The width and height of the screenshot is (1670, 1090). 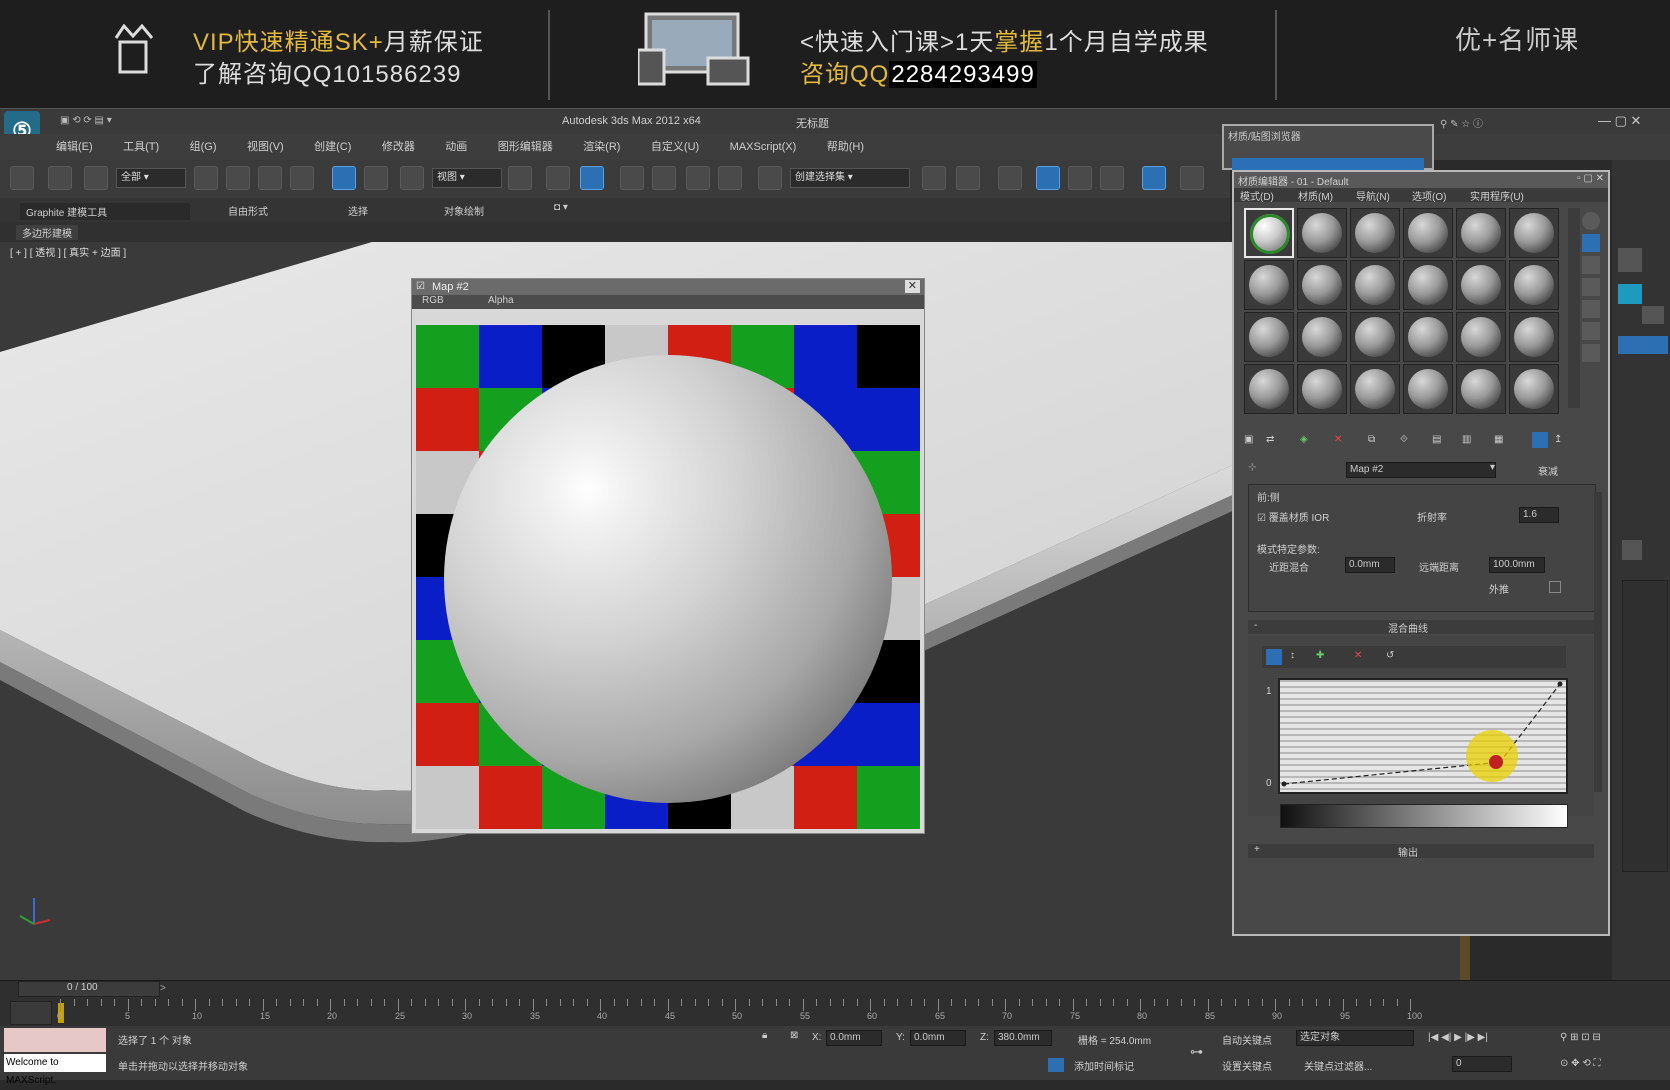 I want to click on track-bar-toggle, so click(x=31, y=1013).